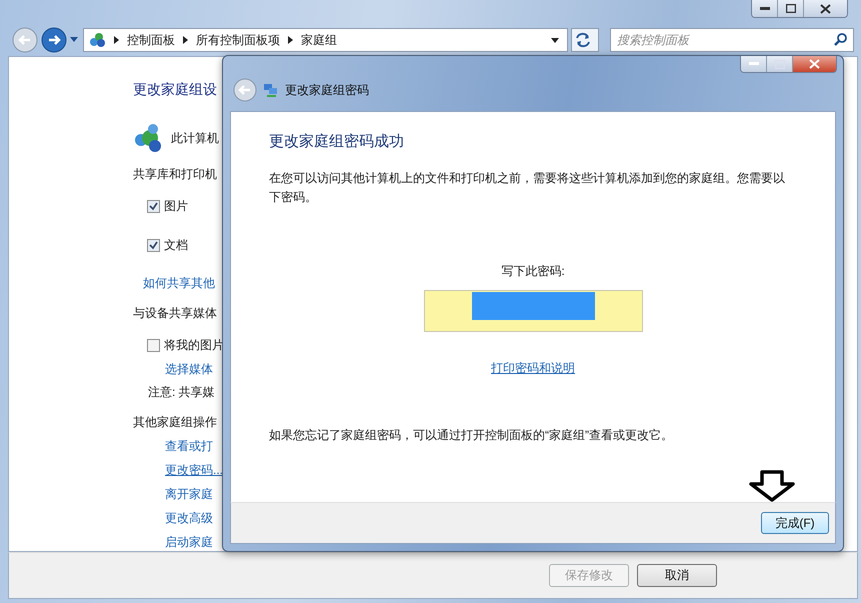  What do you see at coordinates (245, 90) in the screenshot?
I see `back-button` at bounding box center [245, 90].